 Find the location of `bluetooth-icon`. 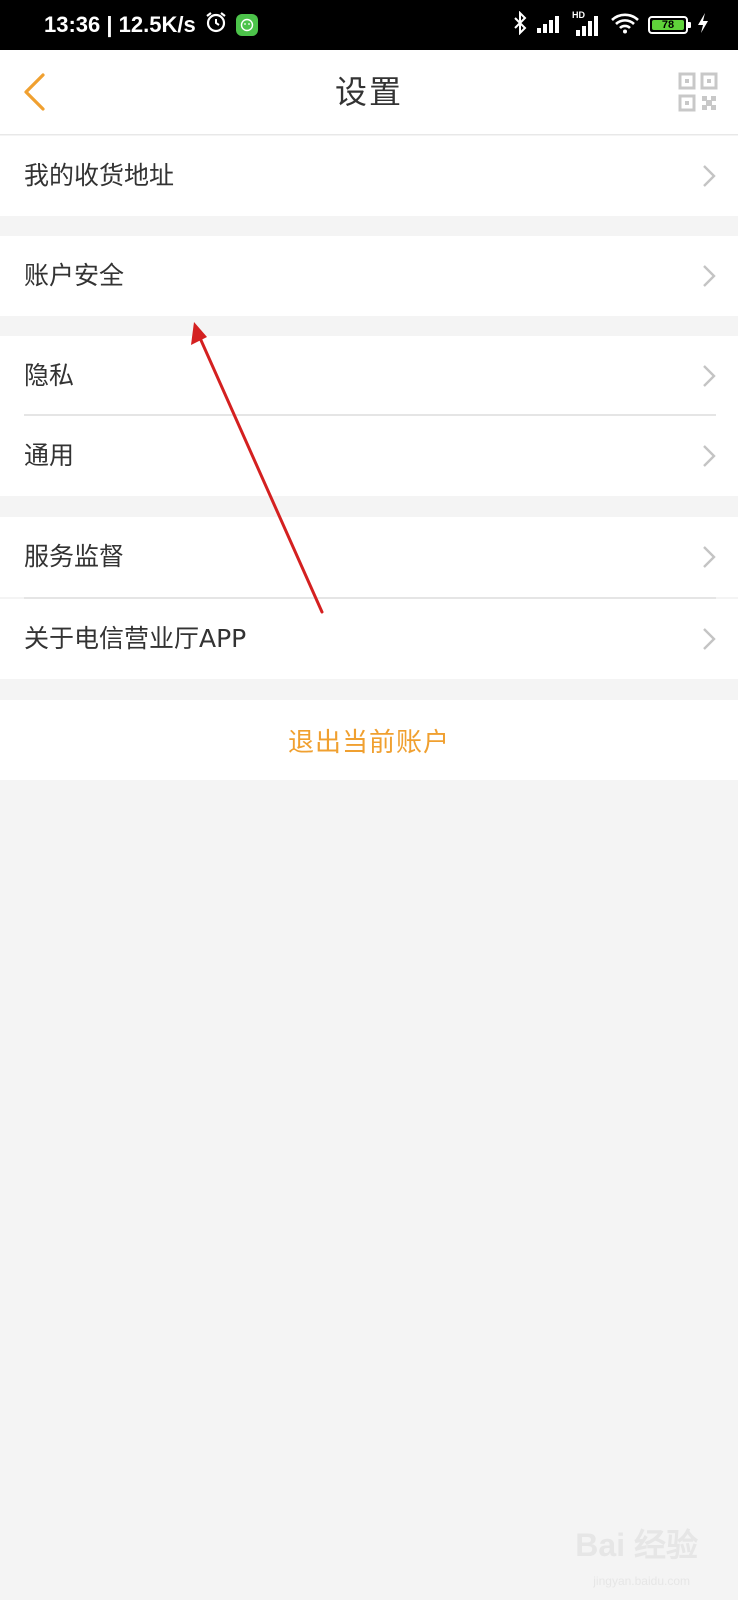

bluetooth-icon is located at coordinates (520, 24).